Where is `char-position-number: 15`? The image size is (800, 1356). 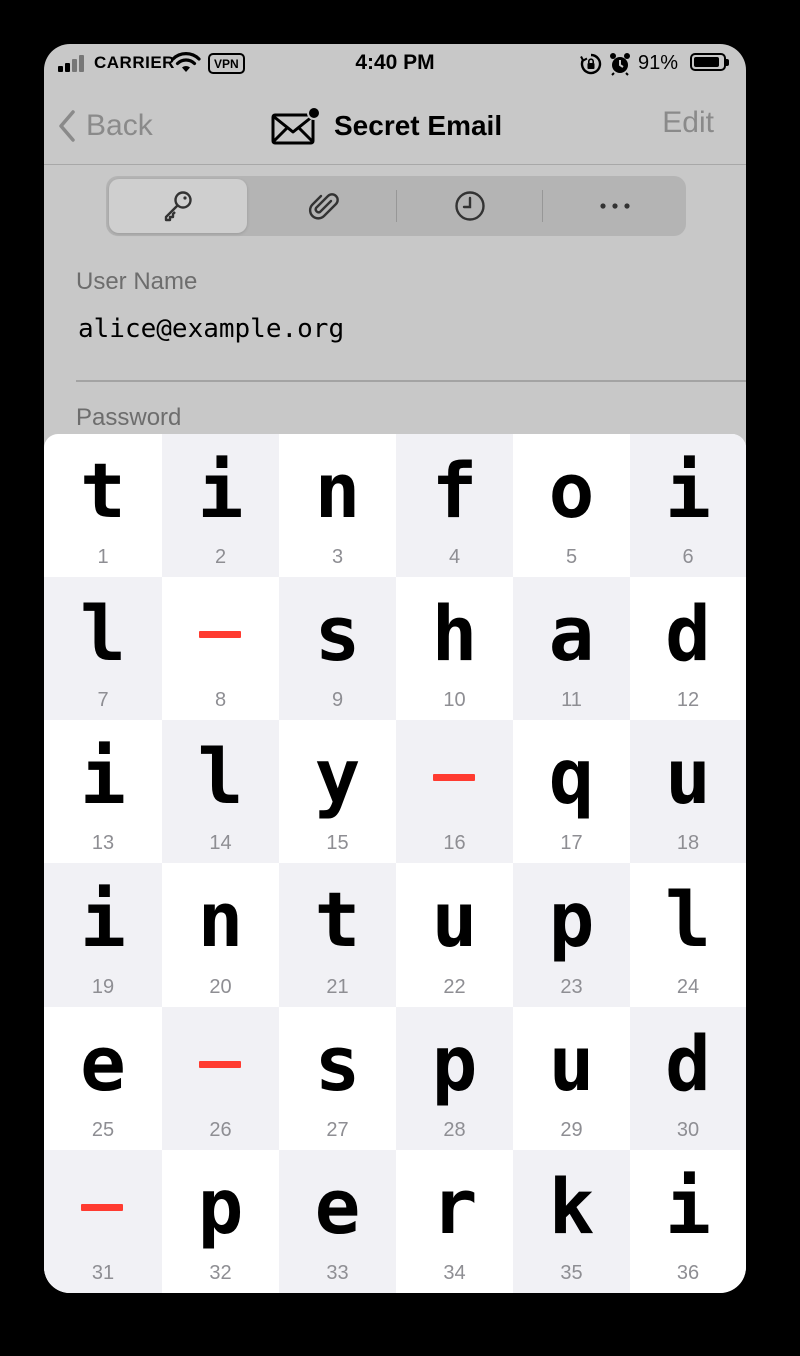
char-position-number: 15 is located at coordinates (337, 843).